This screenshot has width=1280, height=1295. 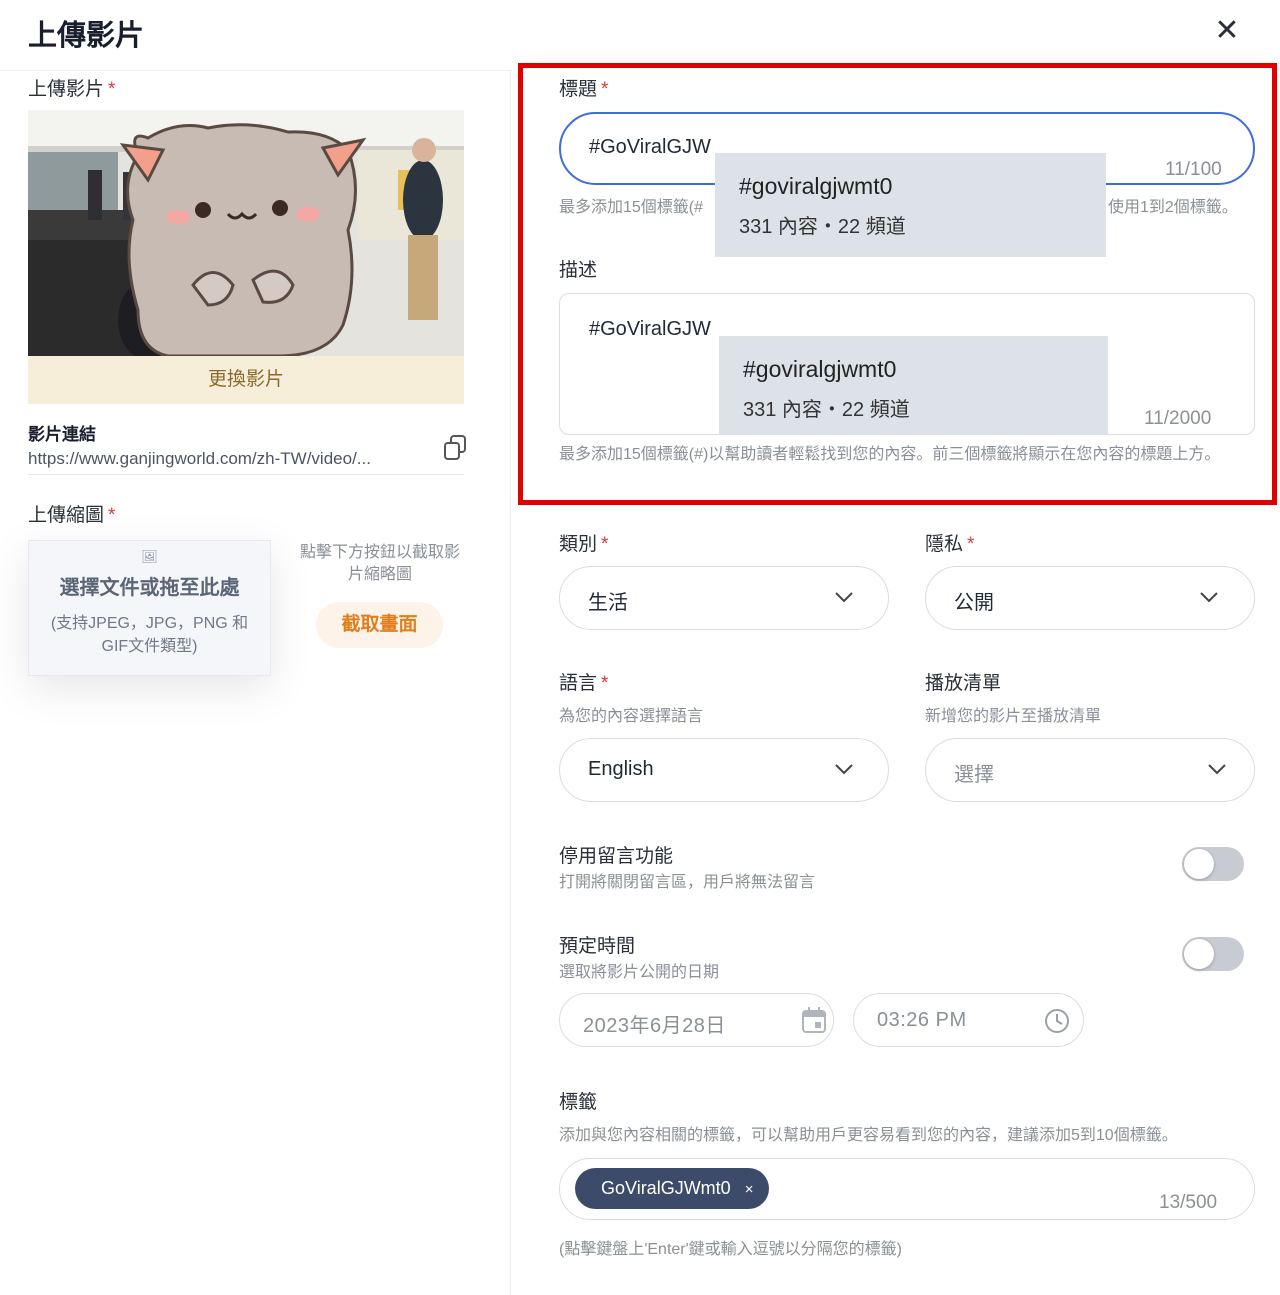 I want to click on link-divider, so click(x=246, y=474).